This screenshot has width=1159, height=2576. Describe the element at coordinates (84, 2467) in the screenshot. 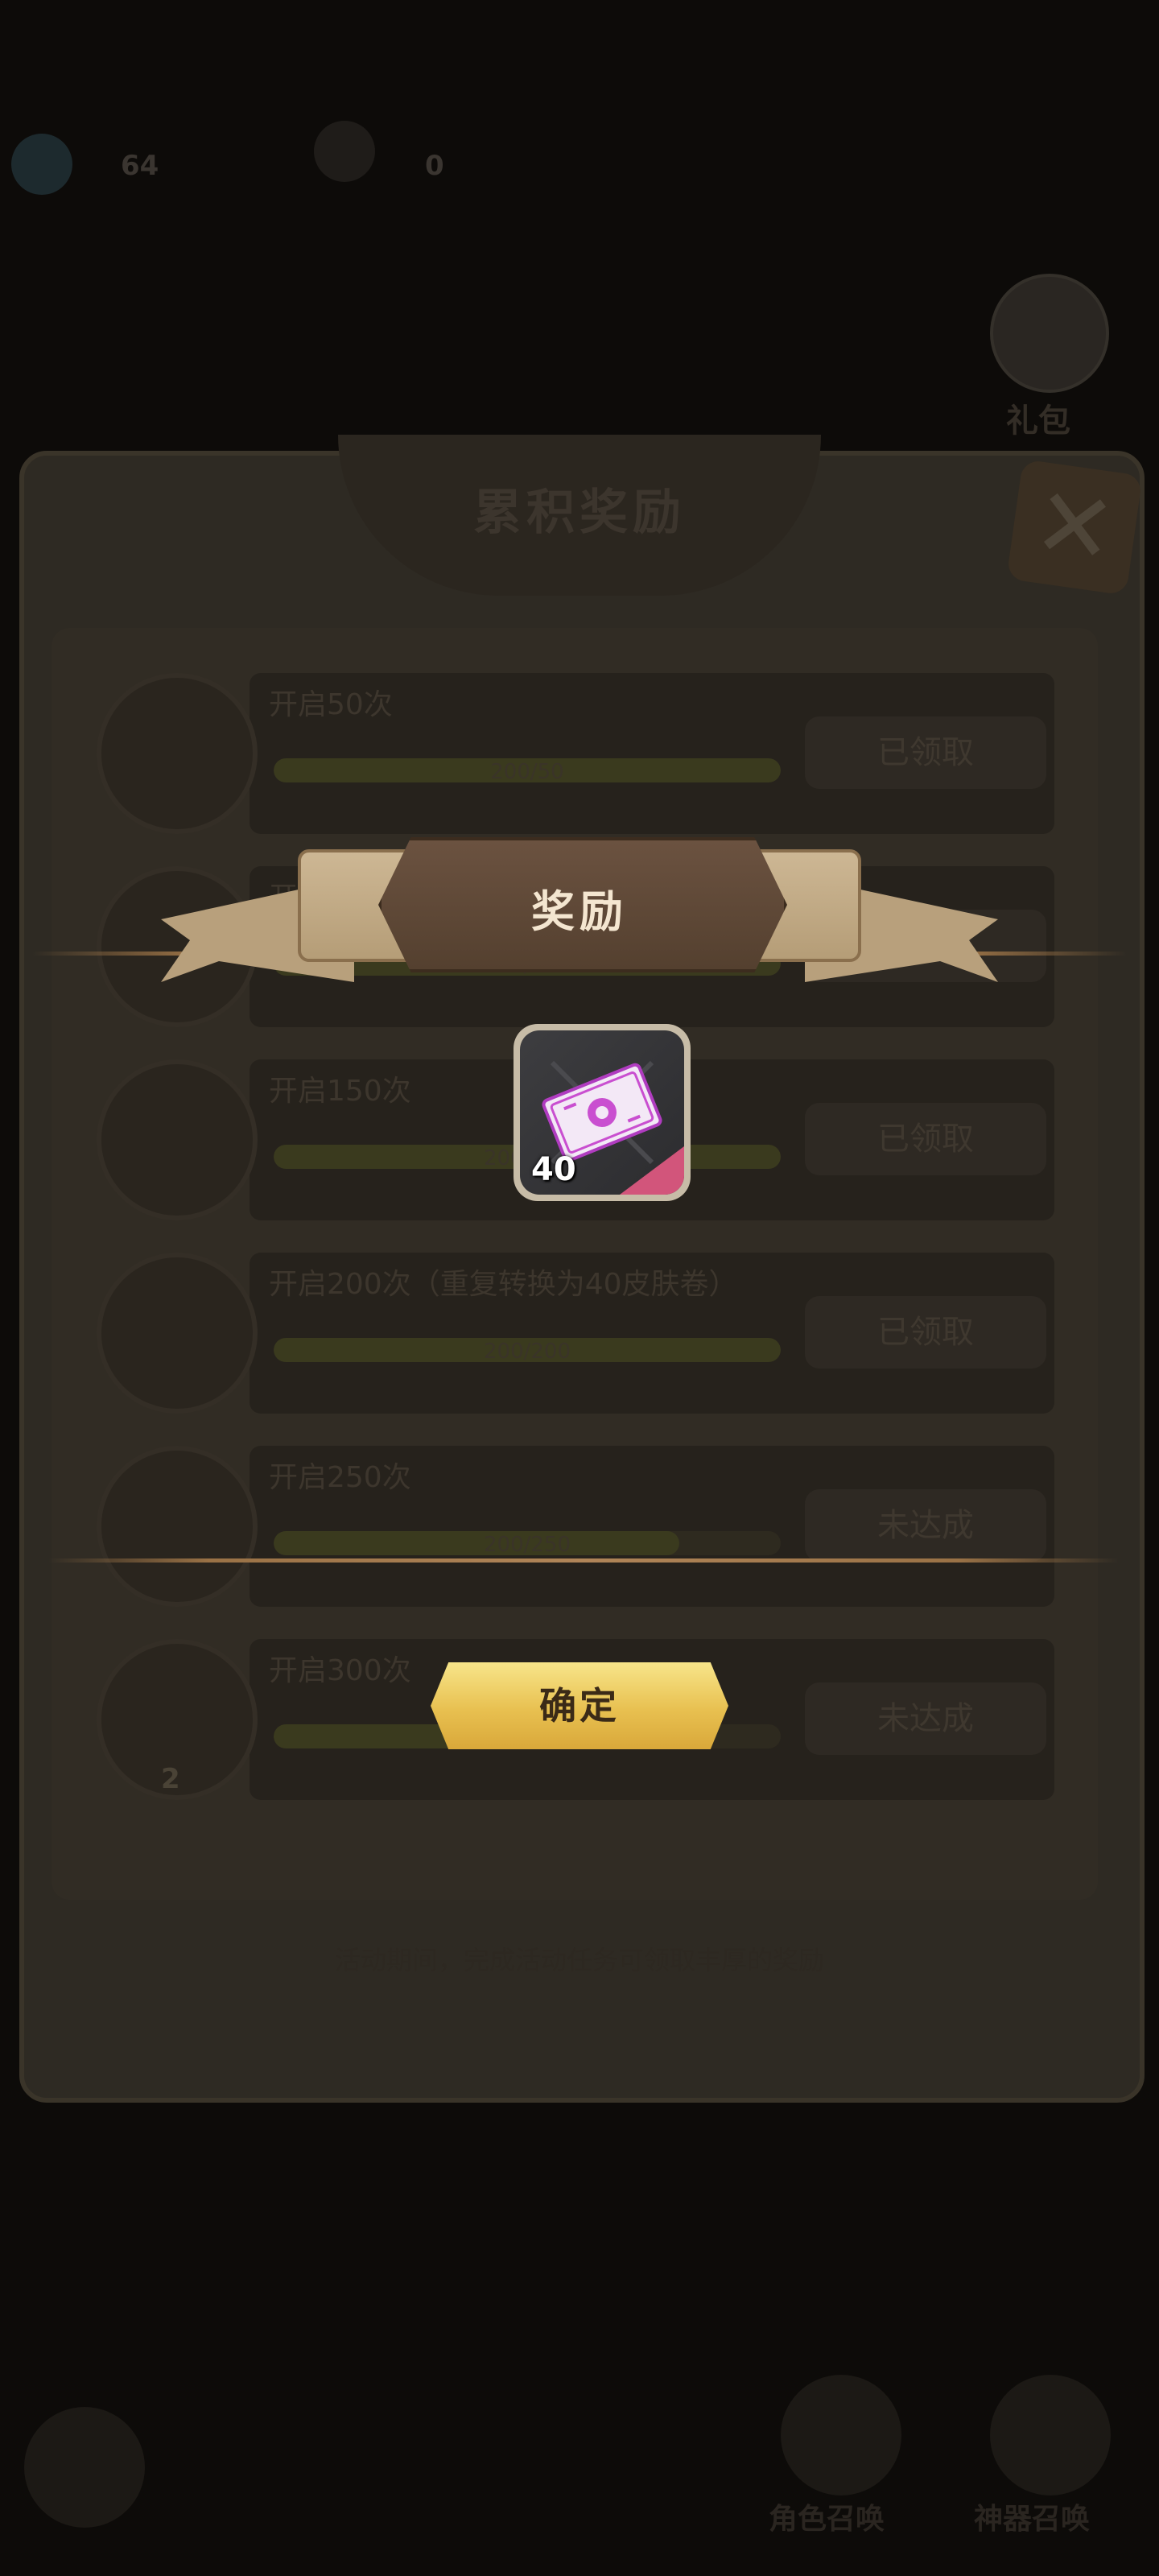

I see `back-button` at that location.